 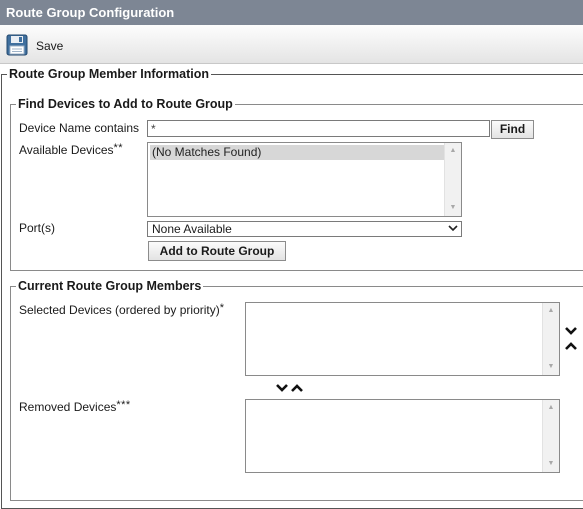 What do you see at coordinates (571, 331) in the screenshot?
I see `move-down-icon` at bounding box center [571, 331].